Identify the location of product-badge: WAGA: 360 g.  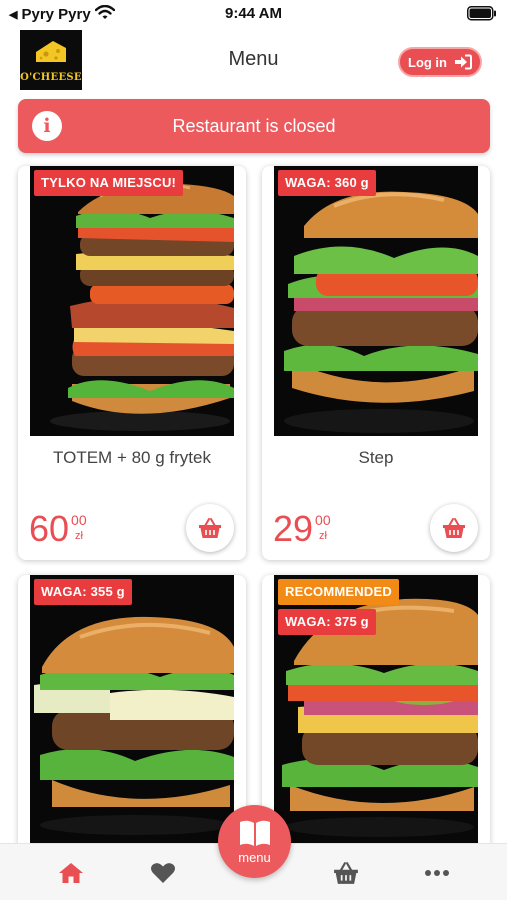
(327, 183).